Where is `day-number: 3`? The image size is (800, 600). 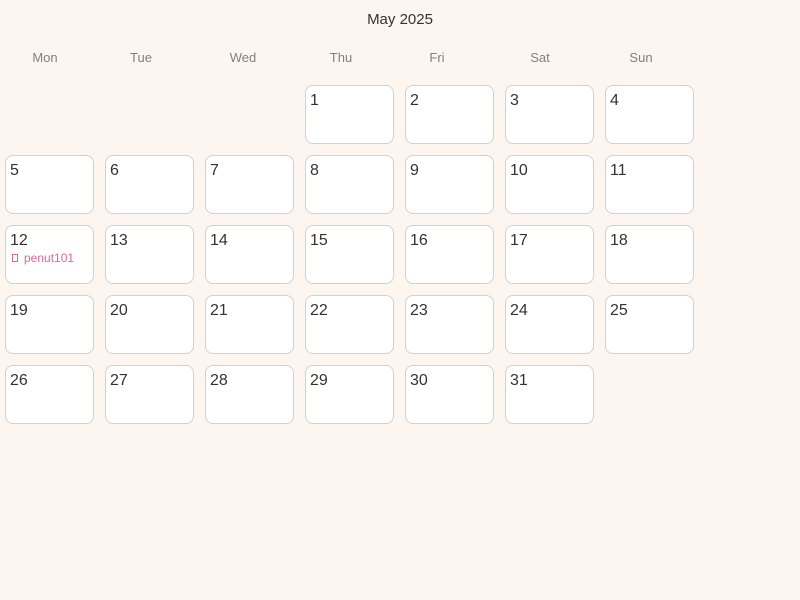 day-number: 3 is located at coordinates (514, 100).